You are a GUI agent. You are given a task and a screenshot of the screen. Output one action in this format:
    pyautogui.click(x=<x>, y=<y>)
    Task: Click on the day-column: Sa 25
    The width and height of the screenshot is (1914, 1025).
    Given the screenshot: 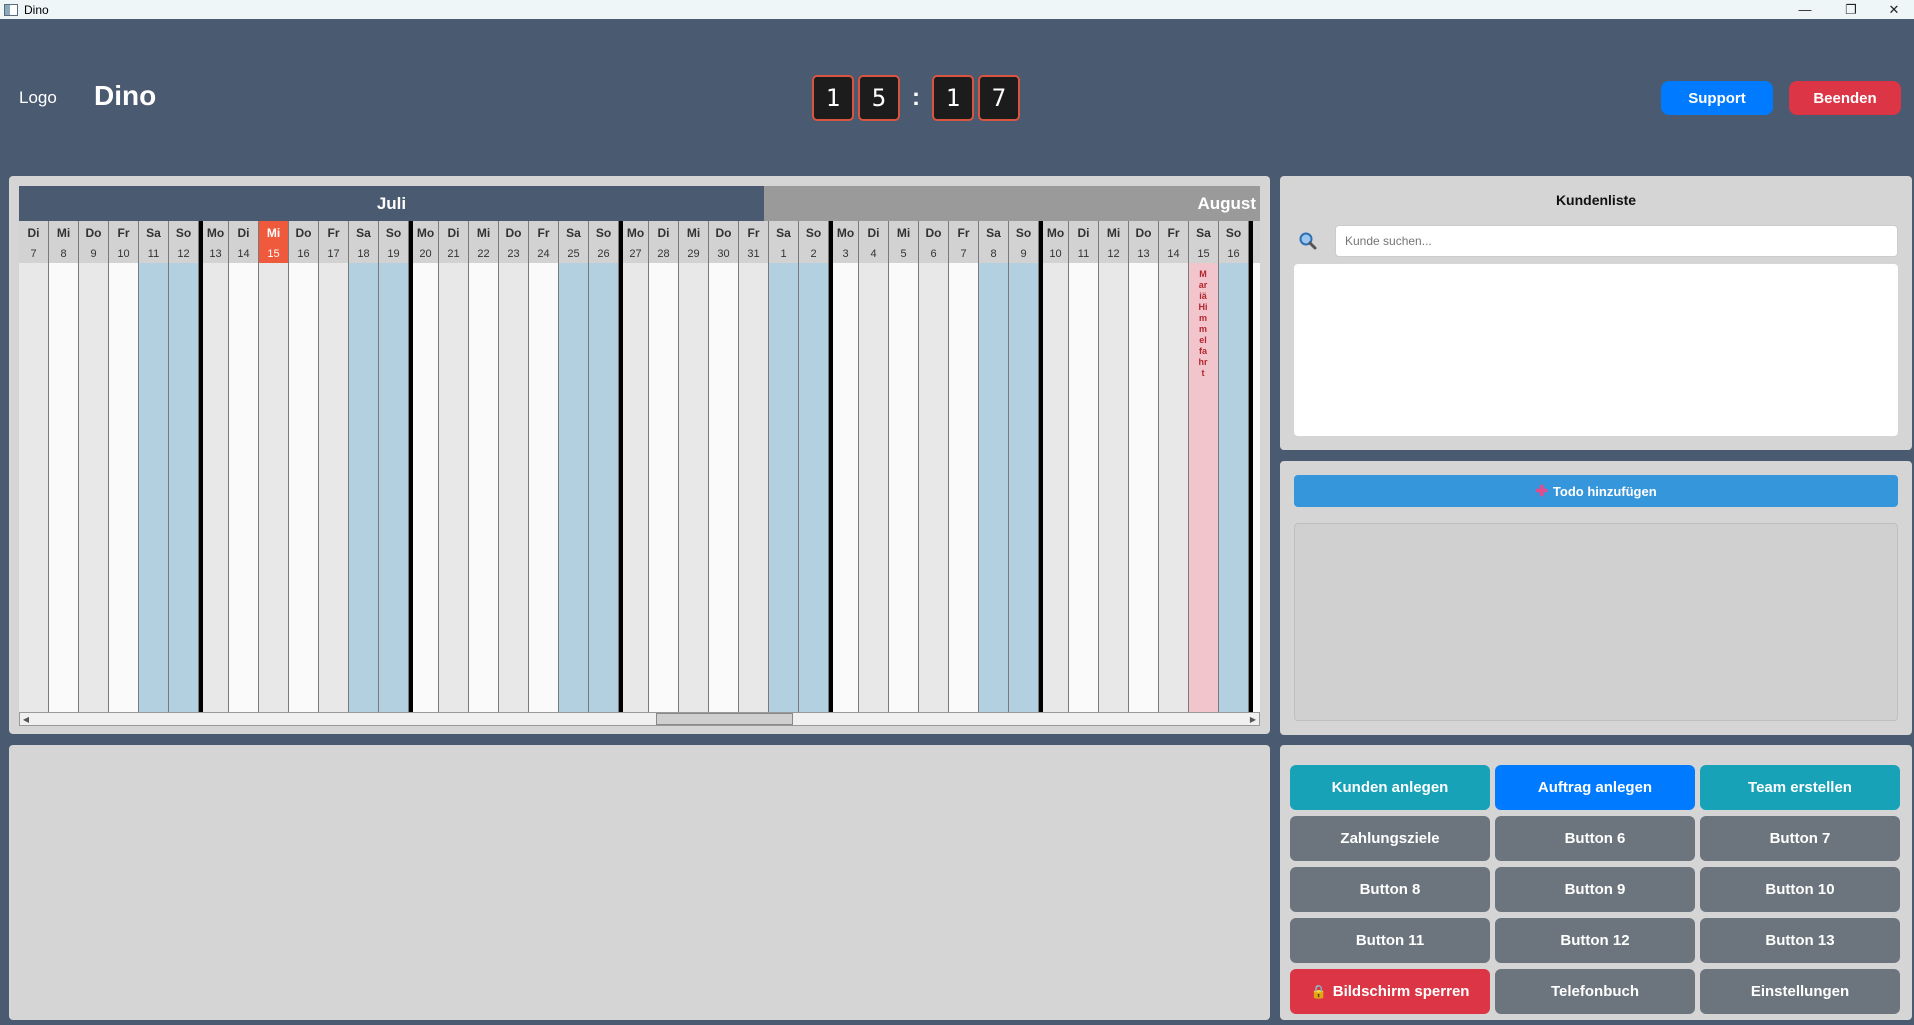 What is the action you would take?
    pyautogui.click(x=574, y=473)
    